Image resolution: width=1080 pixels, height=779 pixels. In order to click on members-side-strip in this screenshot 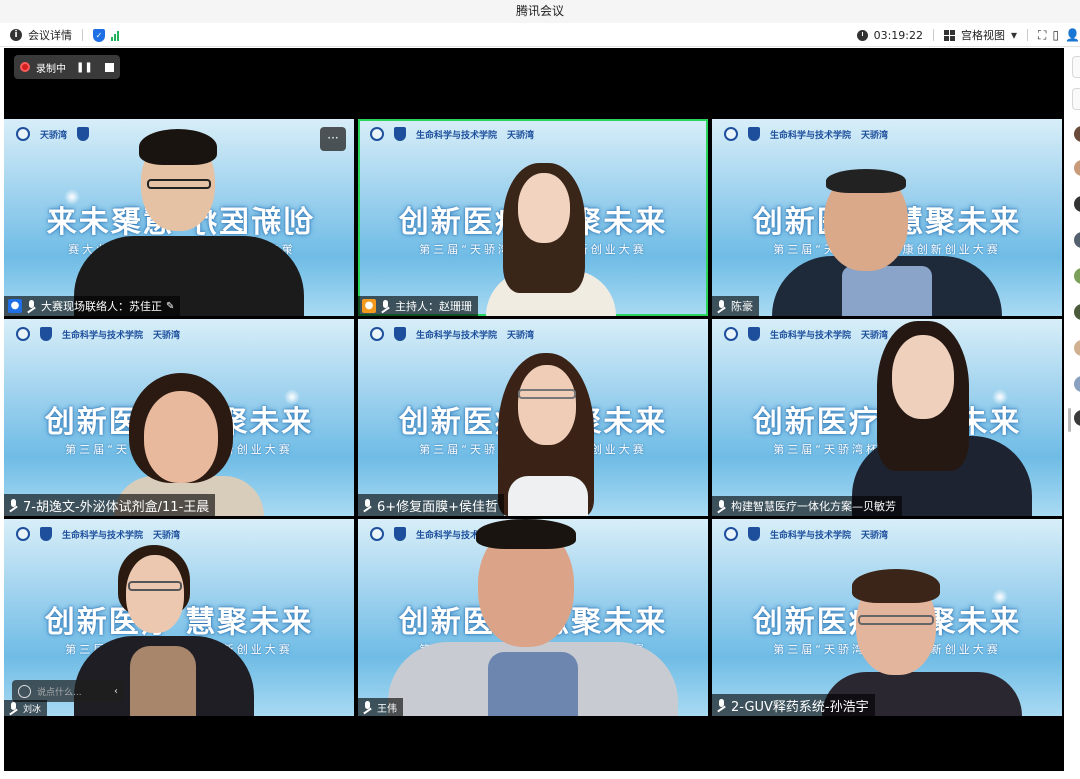, I will do `click(1073, 413)`.